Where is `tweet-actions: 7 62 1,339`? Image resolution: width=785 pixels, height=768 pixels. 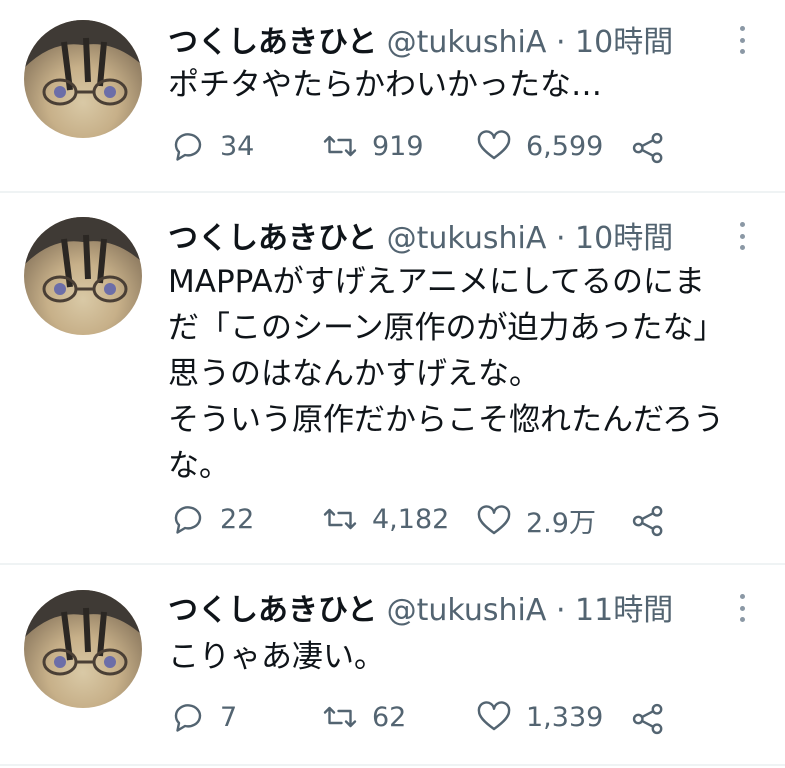 tweet-actions: 7 62 1,339 is located at coordinates (392, 719).